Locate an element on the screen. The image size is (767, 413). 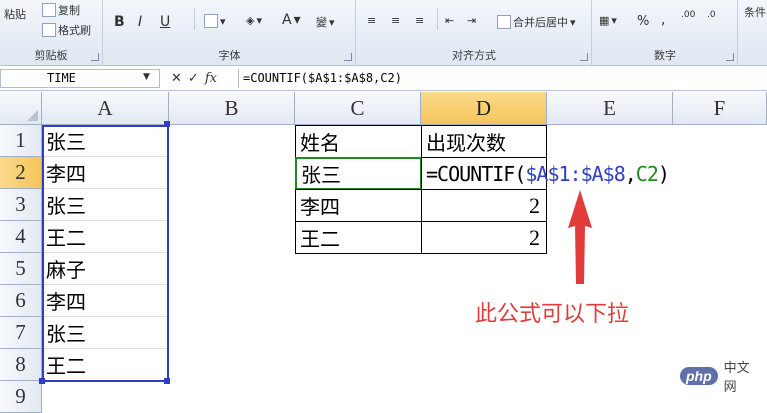
cell-c1: 姓名 is located at coordinates (358, 141).